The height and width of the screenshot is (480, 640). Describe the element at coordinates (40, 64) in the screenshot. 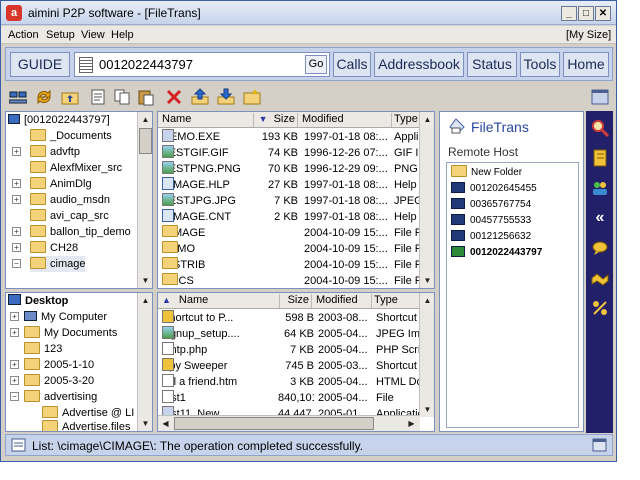

I see `guide-button: GUIDE` at that location.